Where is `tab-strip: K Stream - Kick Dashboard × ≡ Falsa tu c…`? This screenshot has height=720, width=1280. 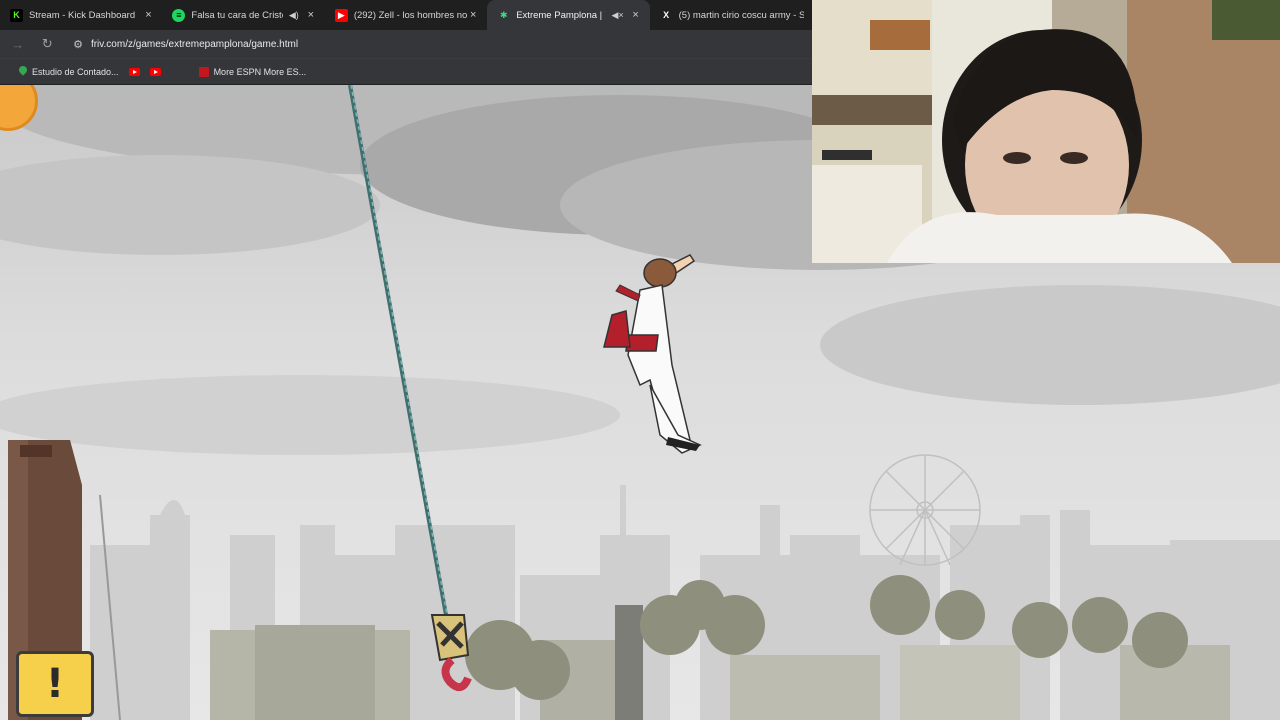 tab-strip: K Stream - Kick Dashboard × ≡ Falsa tu c… is located at coordinates (406, 15).